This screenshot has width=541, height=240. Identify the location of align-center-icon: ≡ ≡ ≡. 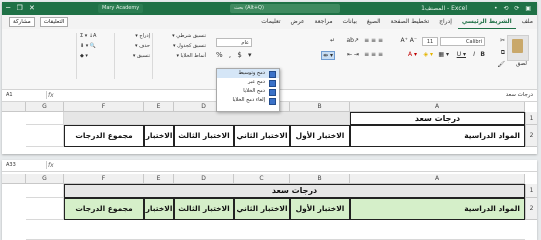
(373, 54).